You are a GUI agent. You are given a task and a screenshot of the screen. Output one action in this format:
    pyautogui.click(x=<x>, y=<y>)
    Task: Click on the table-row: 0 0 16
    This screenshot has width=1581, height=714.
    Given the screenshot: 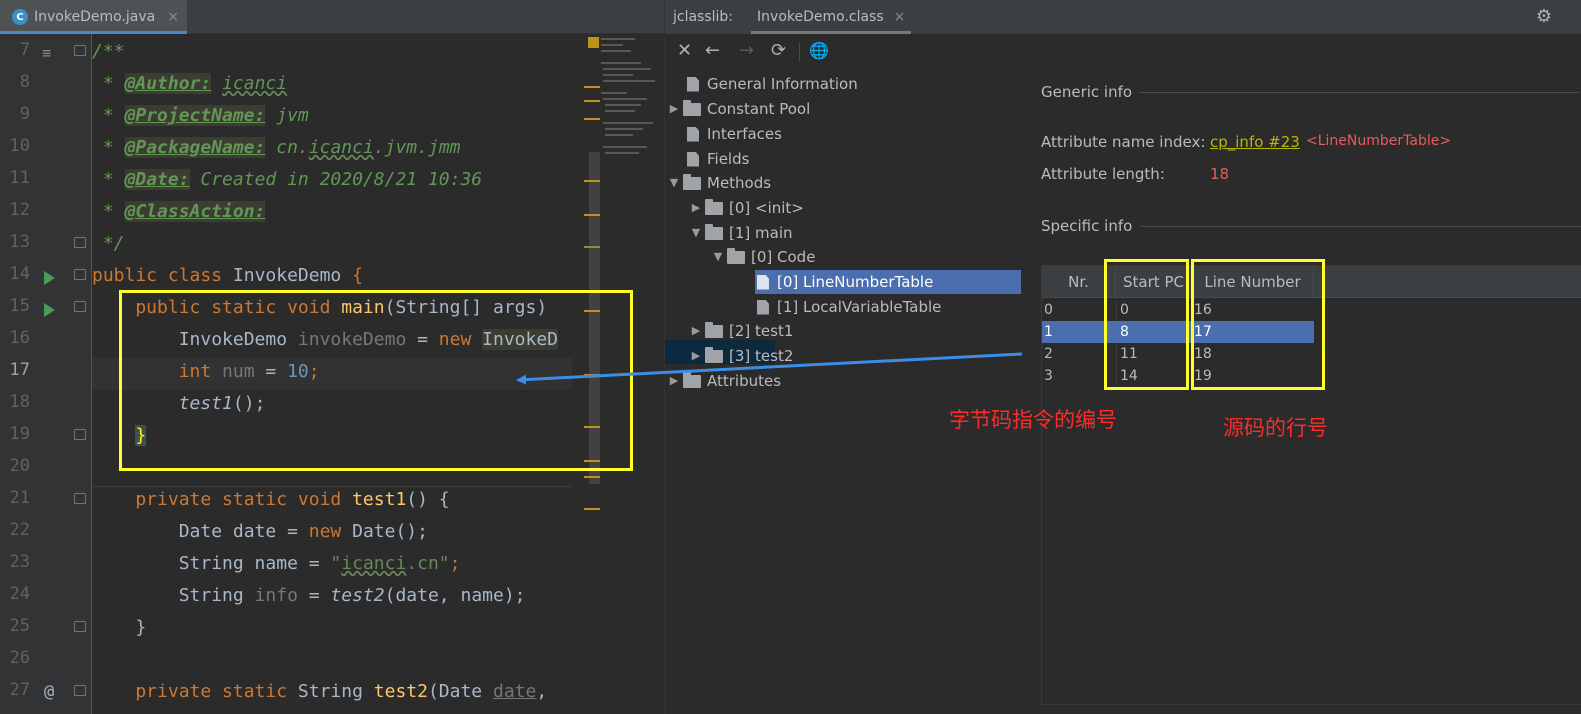 What is the action you would take?
    pyautogui.click(x=1178, y=310)
    